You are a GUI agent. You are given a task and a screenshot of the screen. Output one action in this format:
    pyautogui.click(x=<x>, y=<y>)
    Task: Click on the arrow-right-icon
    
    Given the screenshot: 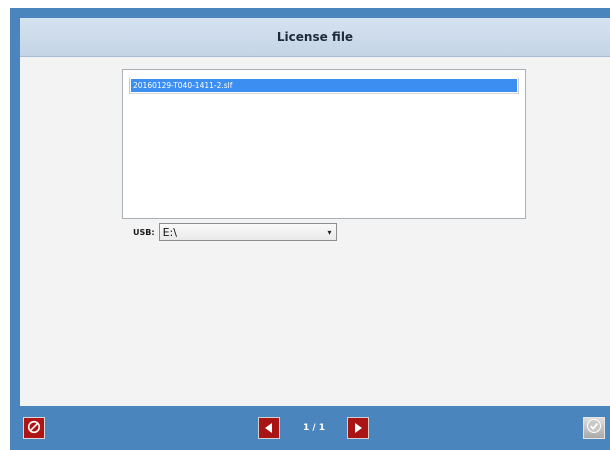 What is the action you would take?
    pyautogui.click(x=358, y=428)
    